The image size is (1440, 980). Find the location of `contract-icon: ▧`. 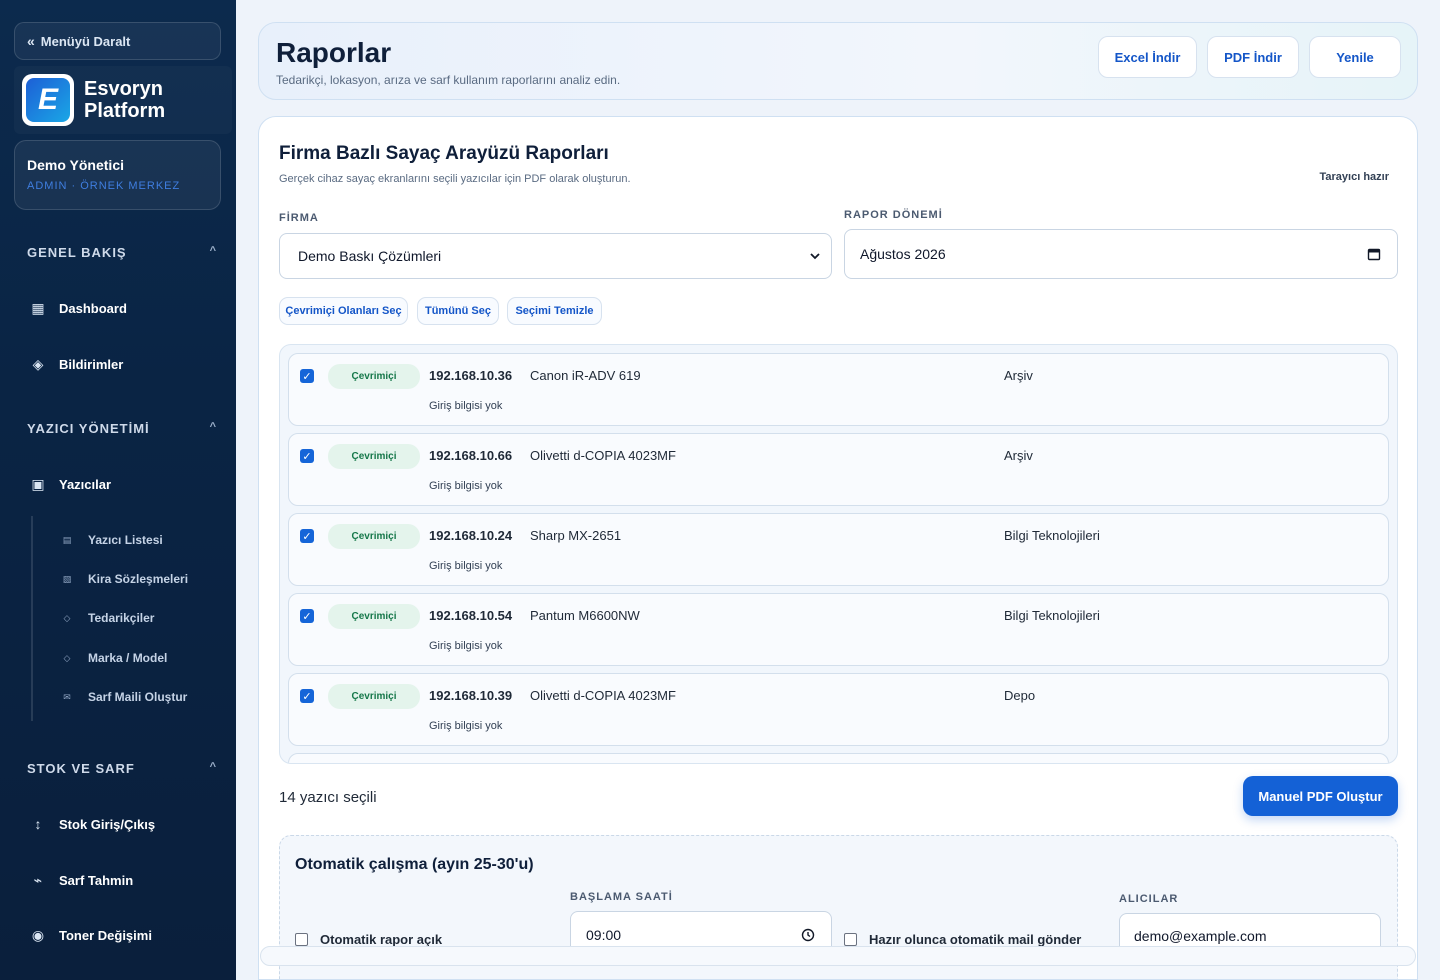

contract-icon: ▧ is located at coordinates (67, 578).